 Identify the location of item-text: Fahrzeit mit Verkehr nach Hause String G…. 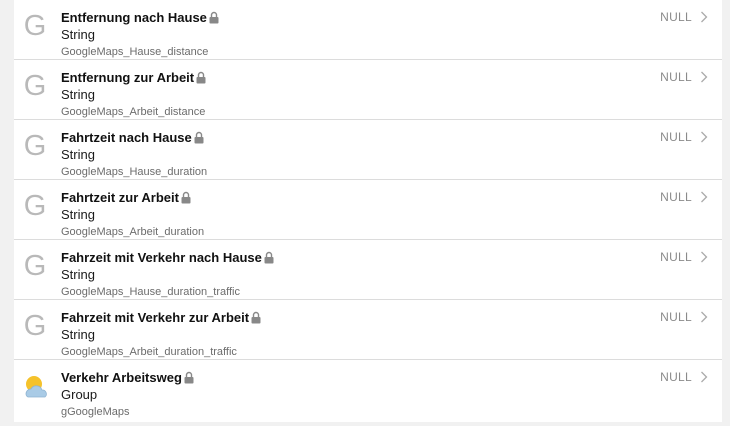
(351, 274).